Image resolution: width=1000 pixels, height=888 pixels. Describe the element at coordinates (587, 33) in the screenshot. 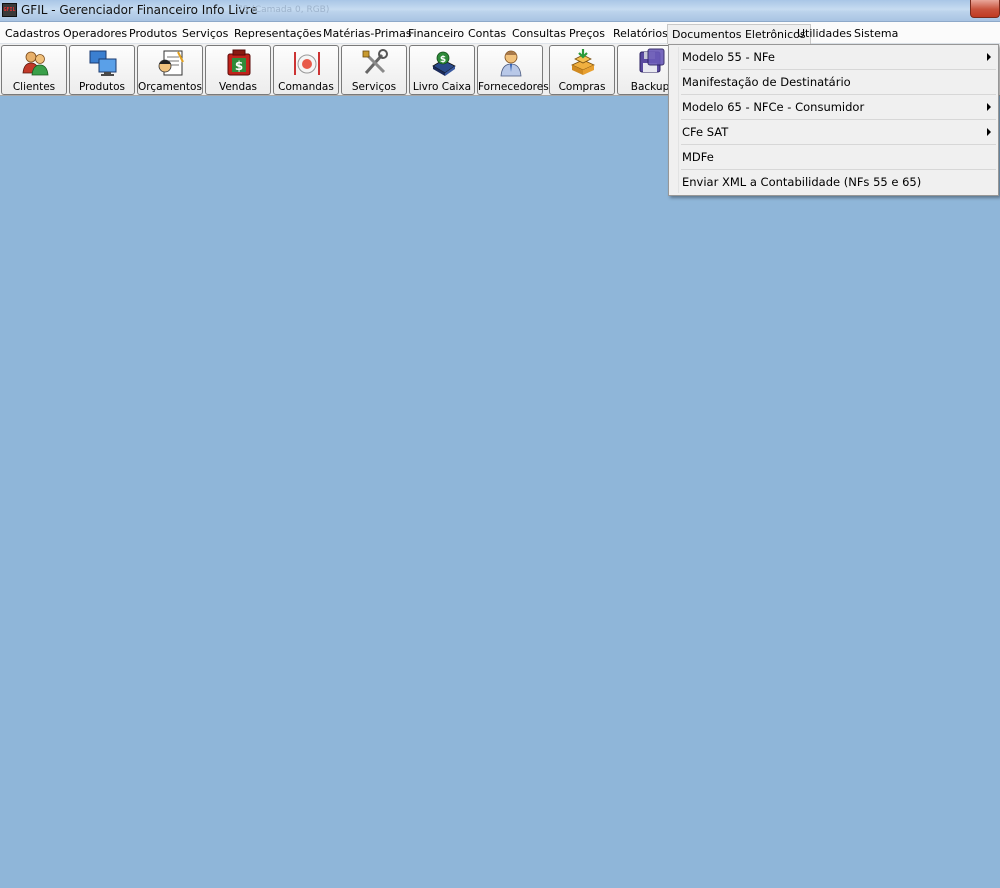

I see `menu-precos: Preços` at that location.